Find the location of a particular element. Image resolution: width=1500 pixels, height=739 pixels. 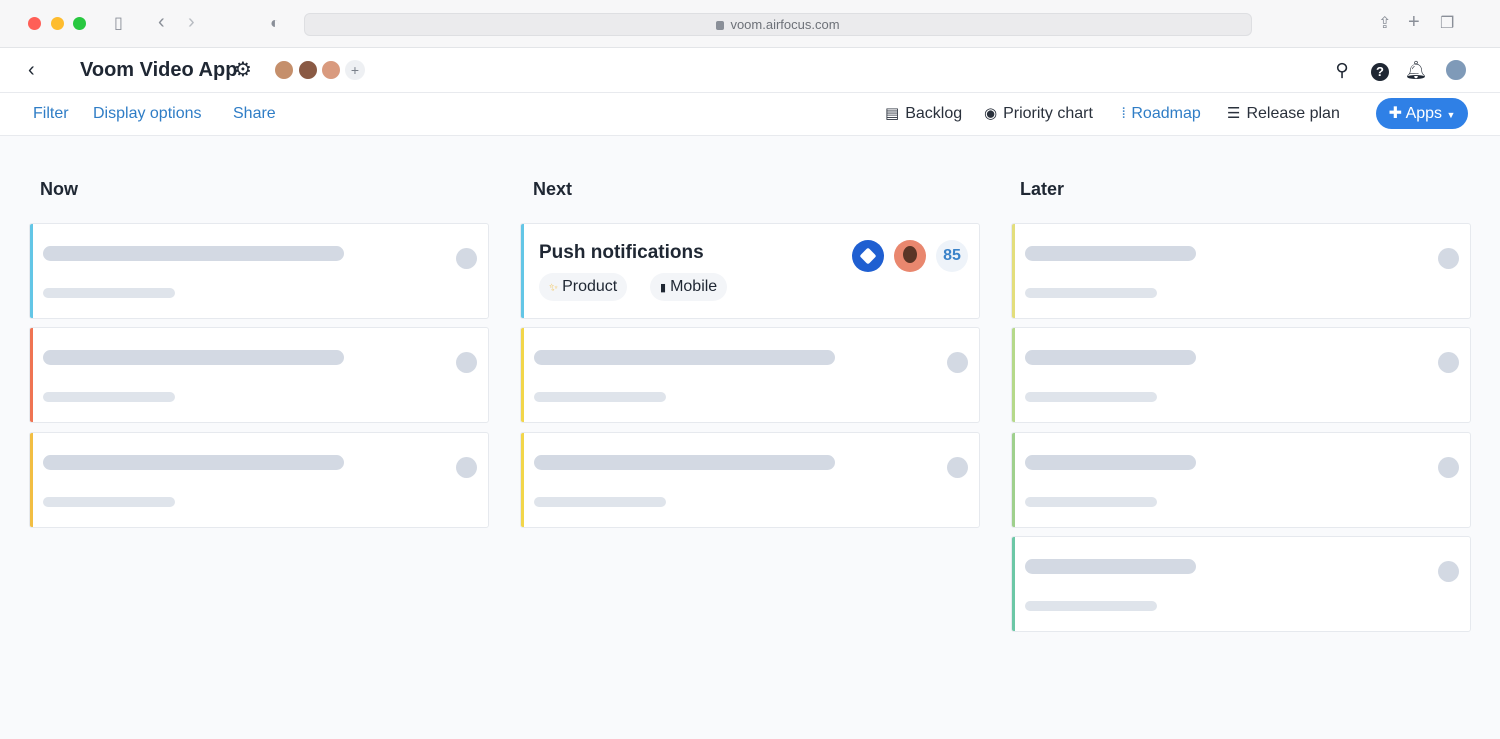

column-title-next: Next is located at coordinates (553, 189).